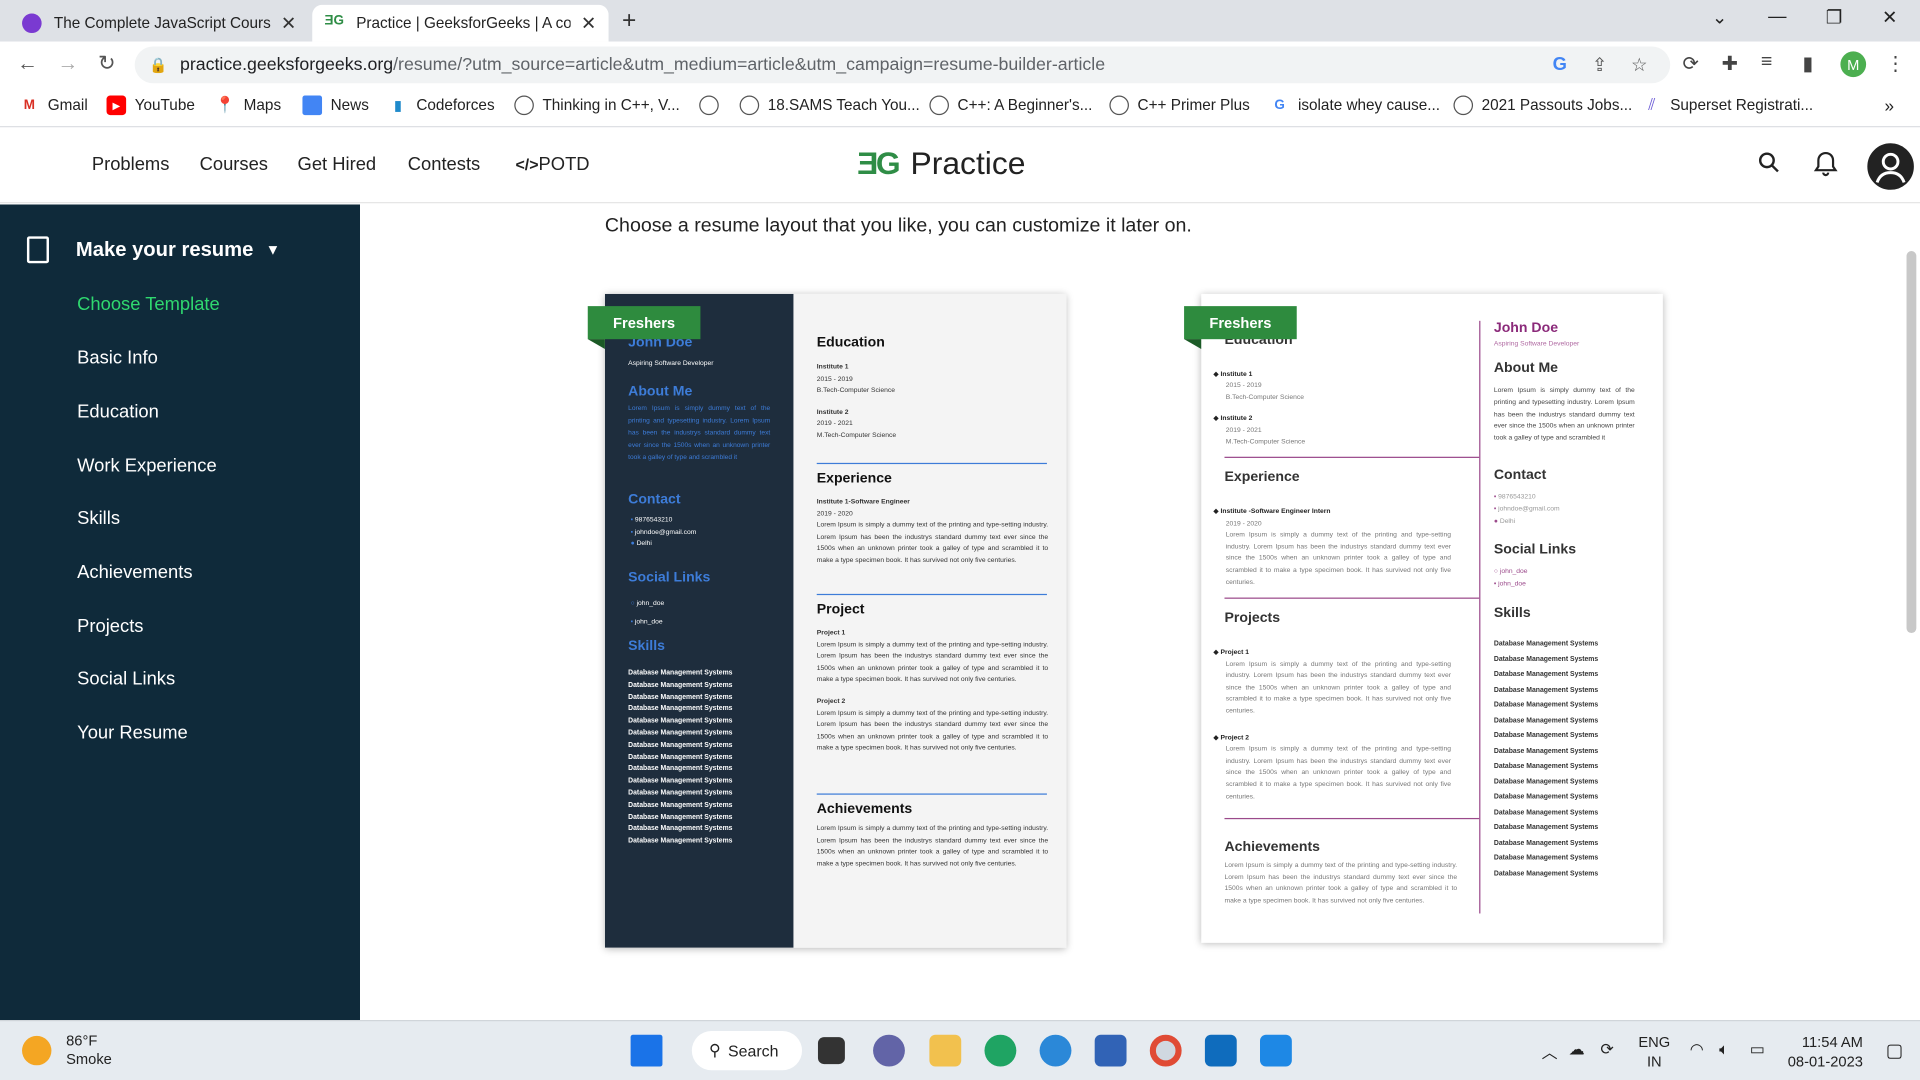 The height and width of the screenshot is (1080, 1920). I want to click on nav-contests: Contests, so click(444, 164).